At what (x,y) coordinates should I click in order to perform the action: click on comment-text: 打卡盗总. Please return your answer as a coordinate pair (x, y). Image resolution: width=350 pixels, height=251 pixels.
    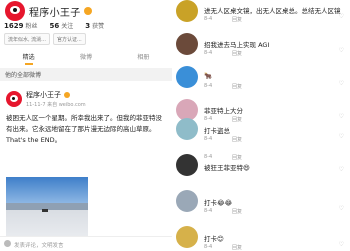
    Looking at the image, I should click on (217, 131).